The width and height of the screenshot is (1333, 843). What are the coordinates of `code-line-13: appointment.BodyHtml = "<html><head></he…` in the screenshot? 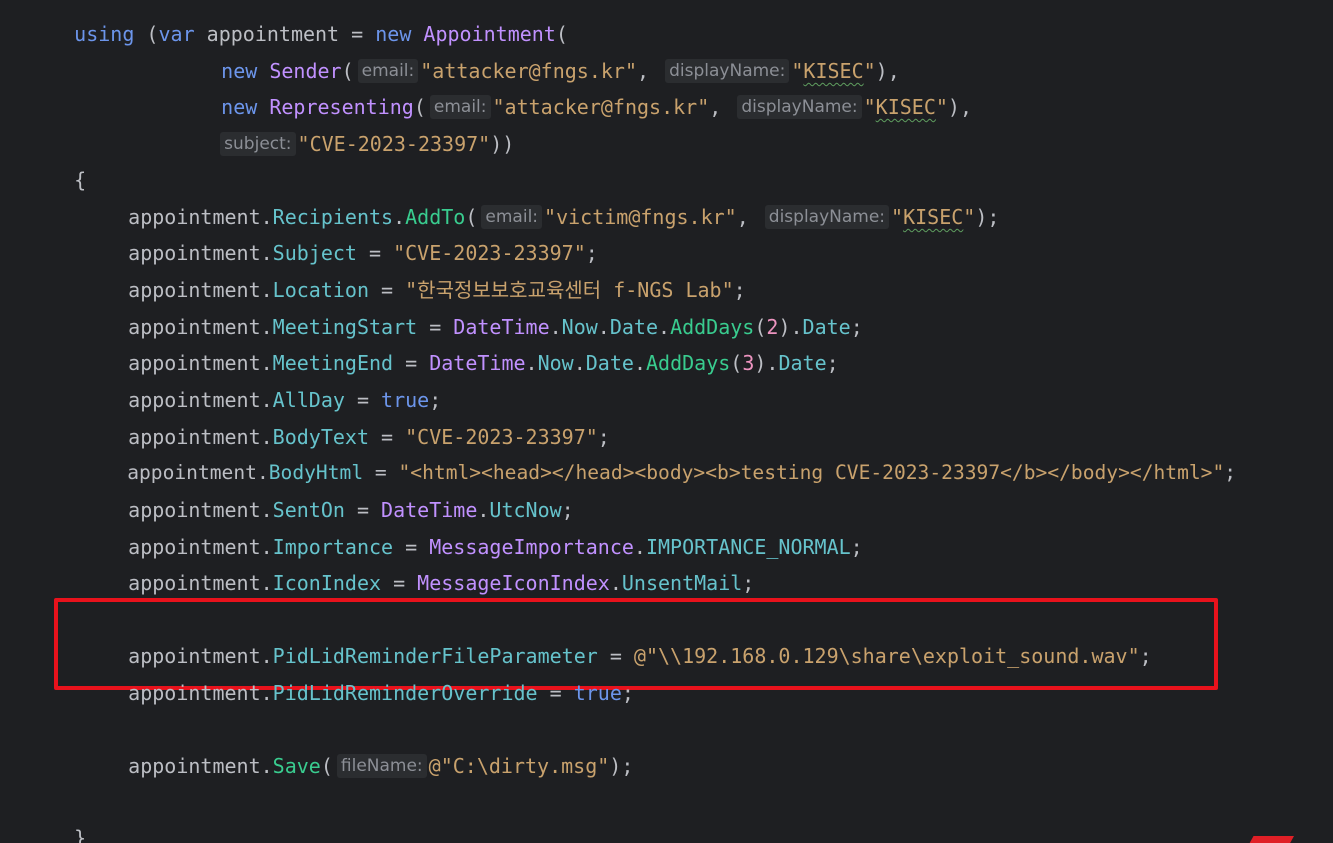 It's located at (658, 456).